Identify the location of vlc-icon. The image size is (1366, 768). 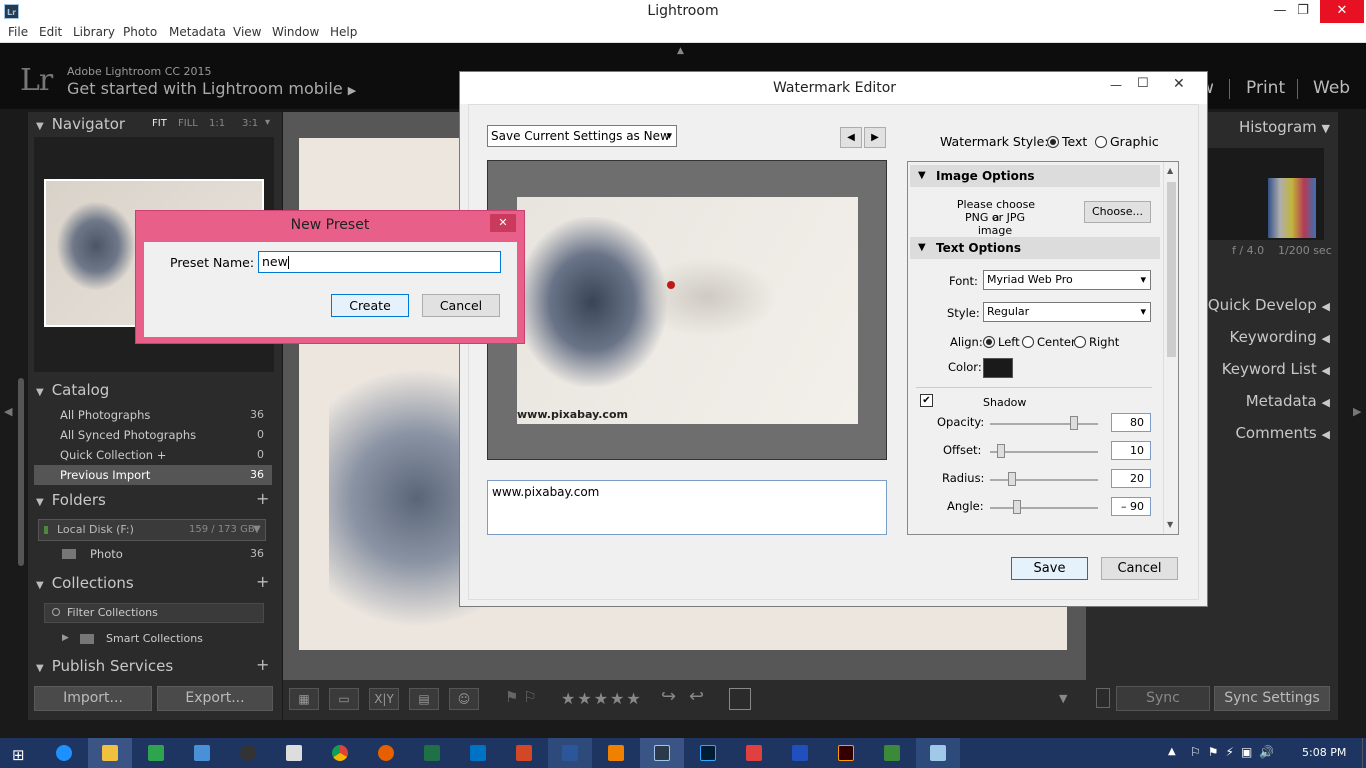
(616, 753).